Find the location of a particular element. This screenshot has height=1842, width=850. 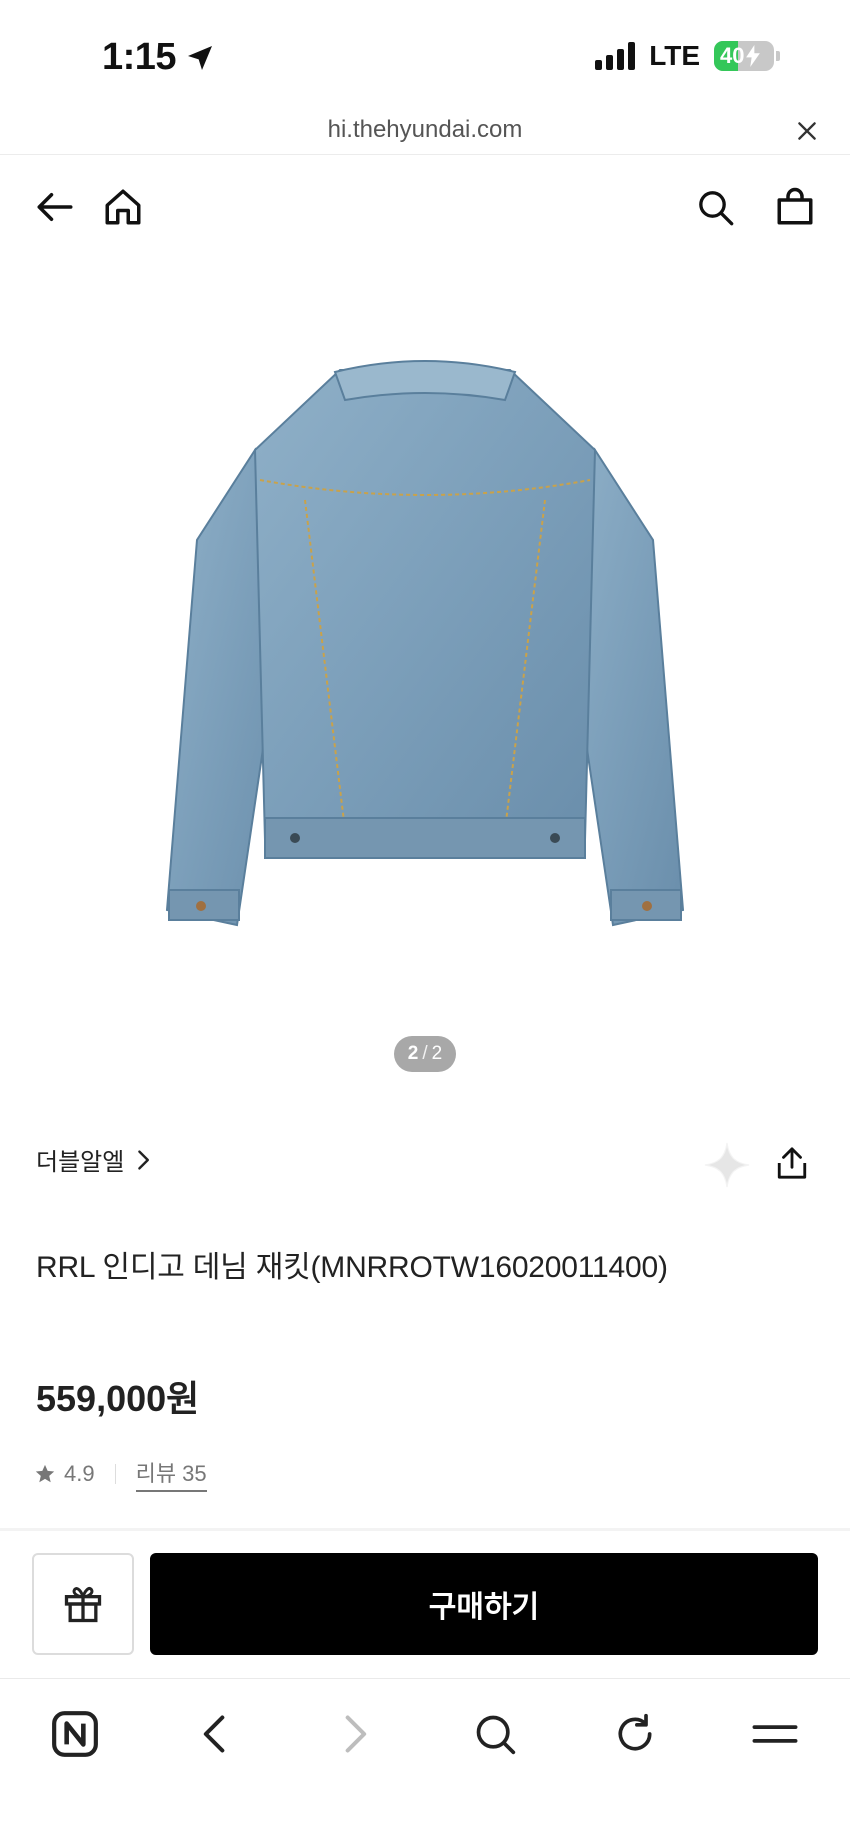

battery-percent: 40 is located at coordinates (732, 55).